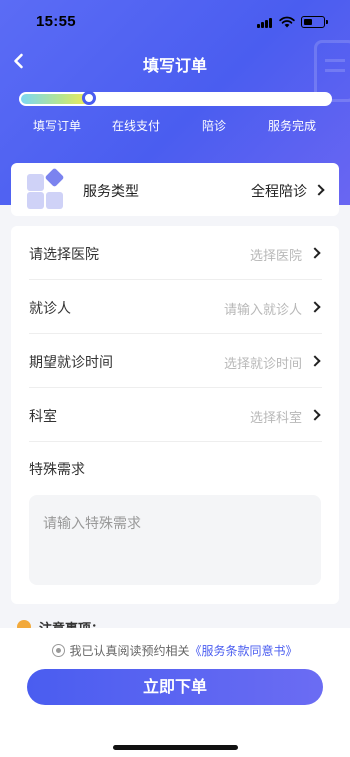 This screenshot has height=757, width=350. I want to click on terms-link: 《服务条款同意书》, so click(244, 651).